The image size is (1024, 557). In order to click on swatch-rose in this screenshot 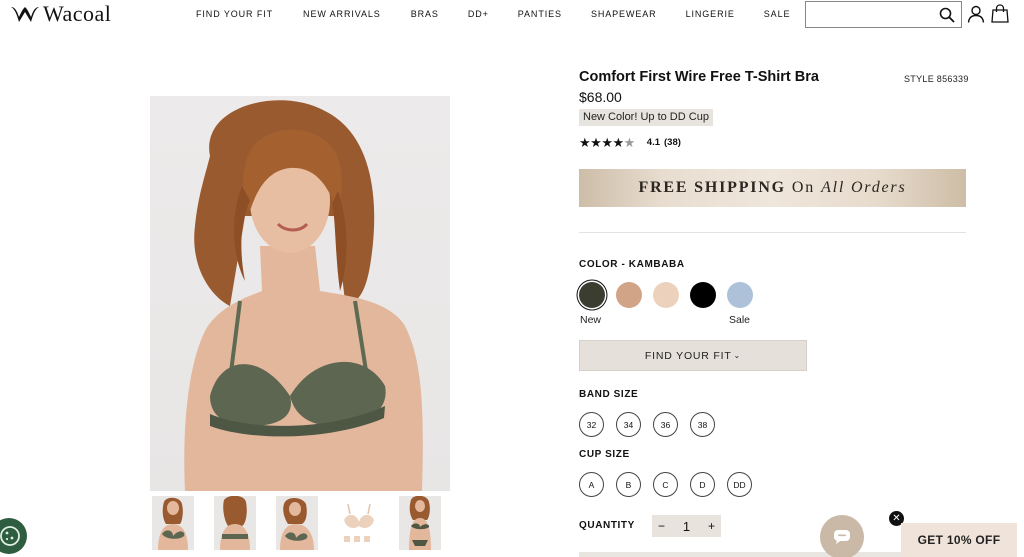, I will do `click(629, 295)`.